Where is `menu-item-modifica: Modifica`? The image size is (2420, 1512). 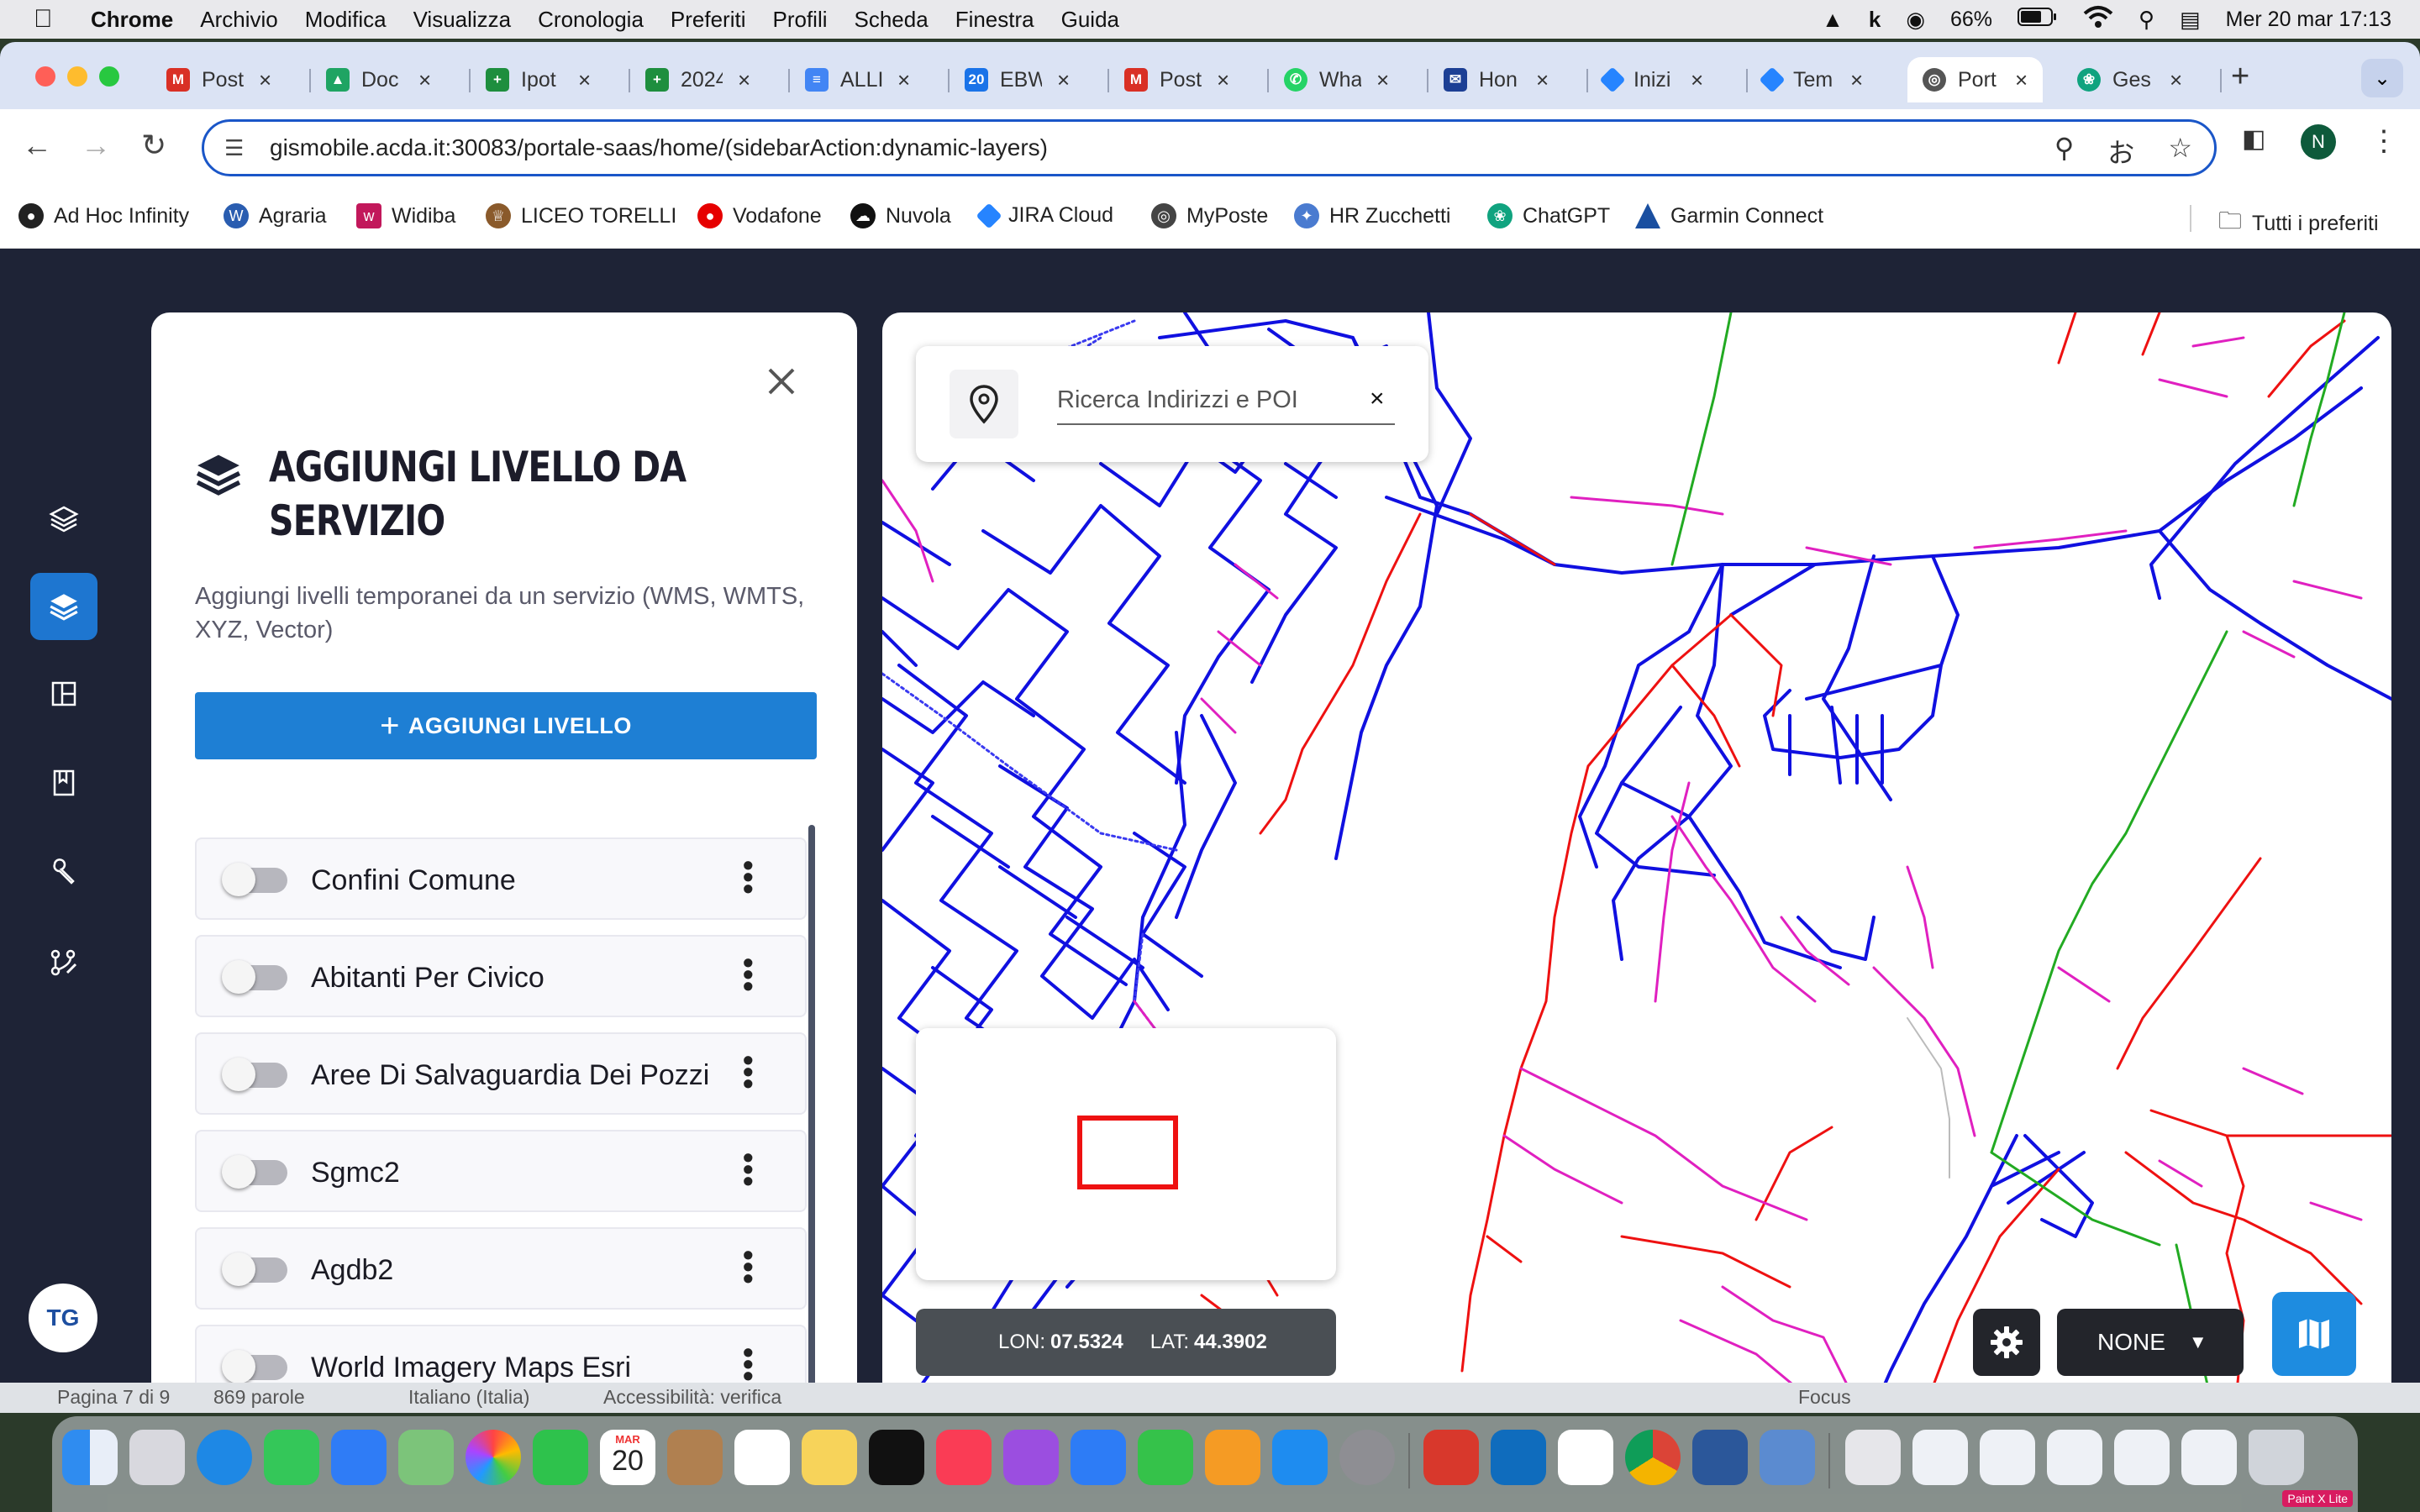
menu-item-modifica: Modifica is located at coordinates (346, 20).